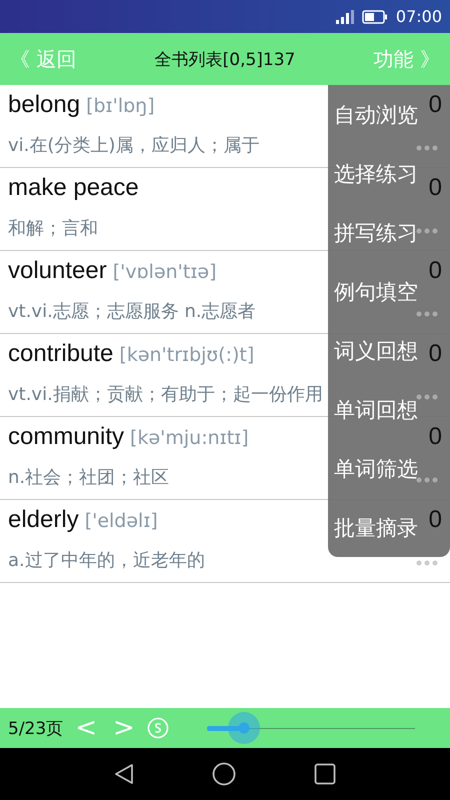 This screenshot has height=800, width=450. I want to click on phonetic-text: [kən'trɪbjʊ(:)t], so click(186, 355).